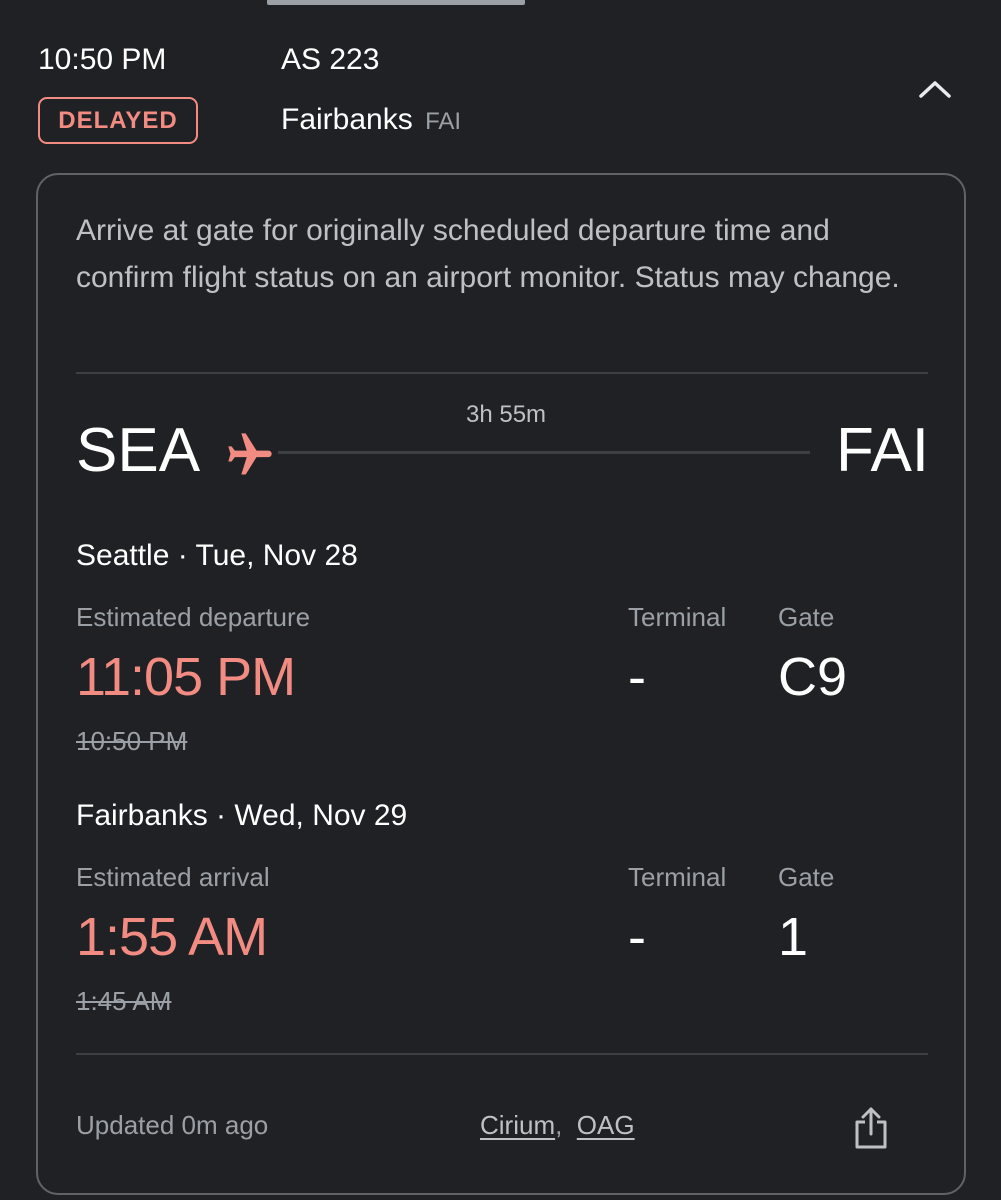 The image size is (1001, 1200). I want to click on chevron-up-icon, so click(935, 89).